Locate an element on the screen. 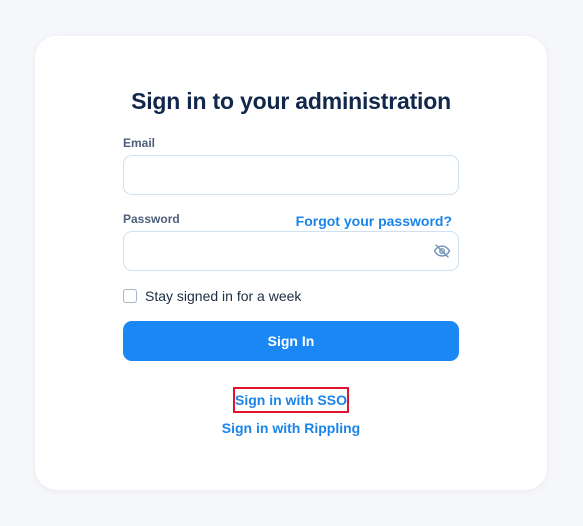 The image size is (583, 526). page-title: Sign in to your administration is located at coordinates (291, 101).